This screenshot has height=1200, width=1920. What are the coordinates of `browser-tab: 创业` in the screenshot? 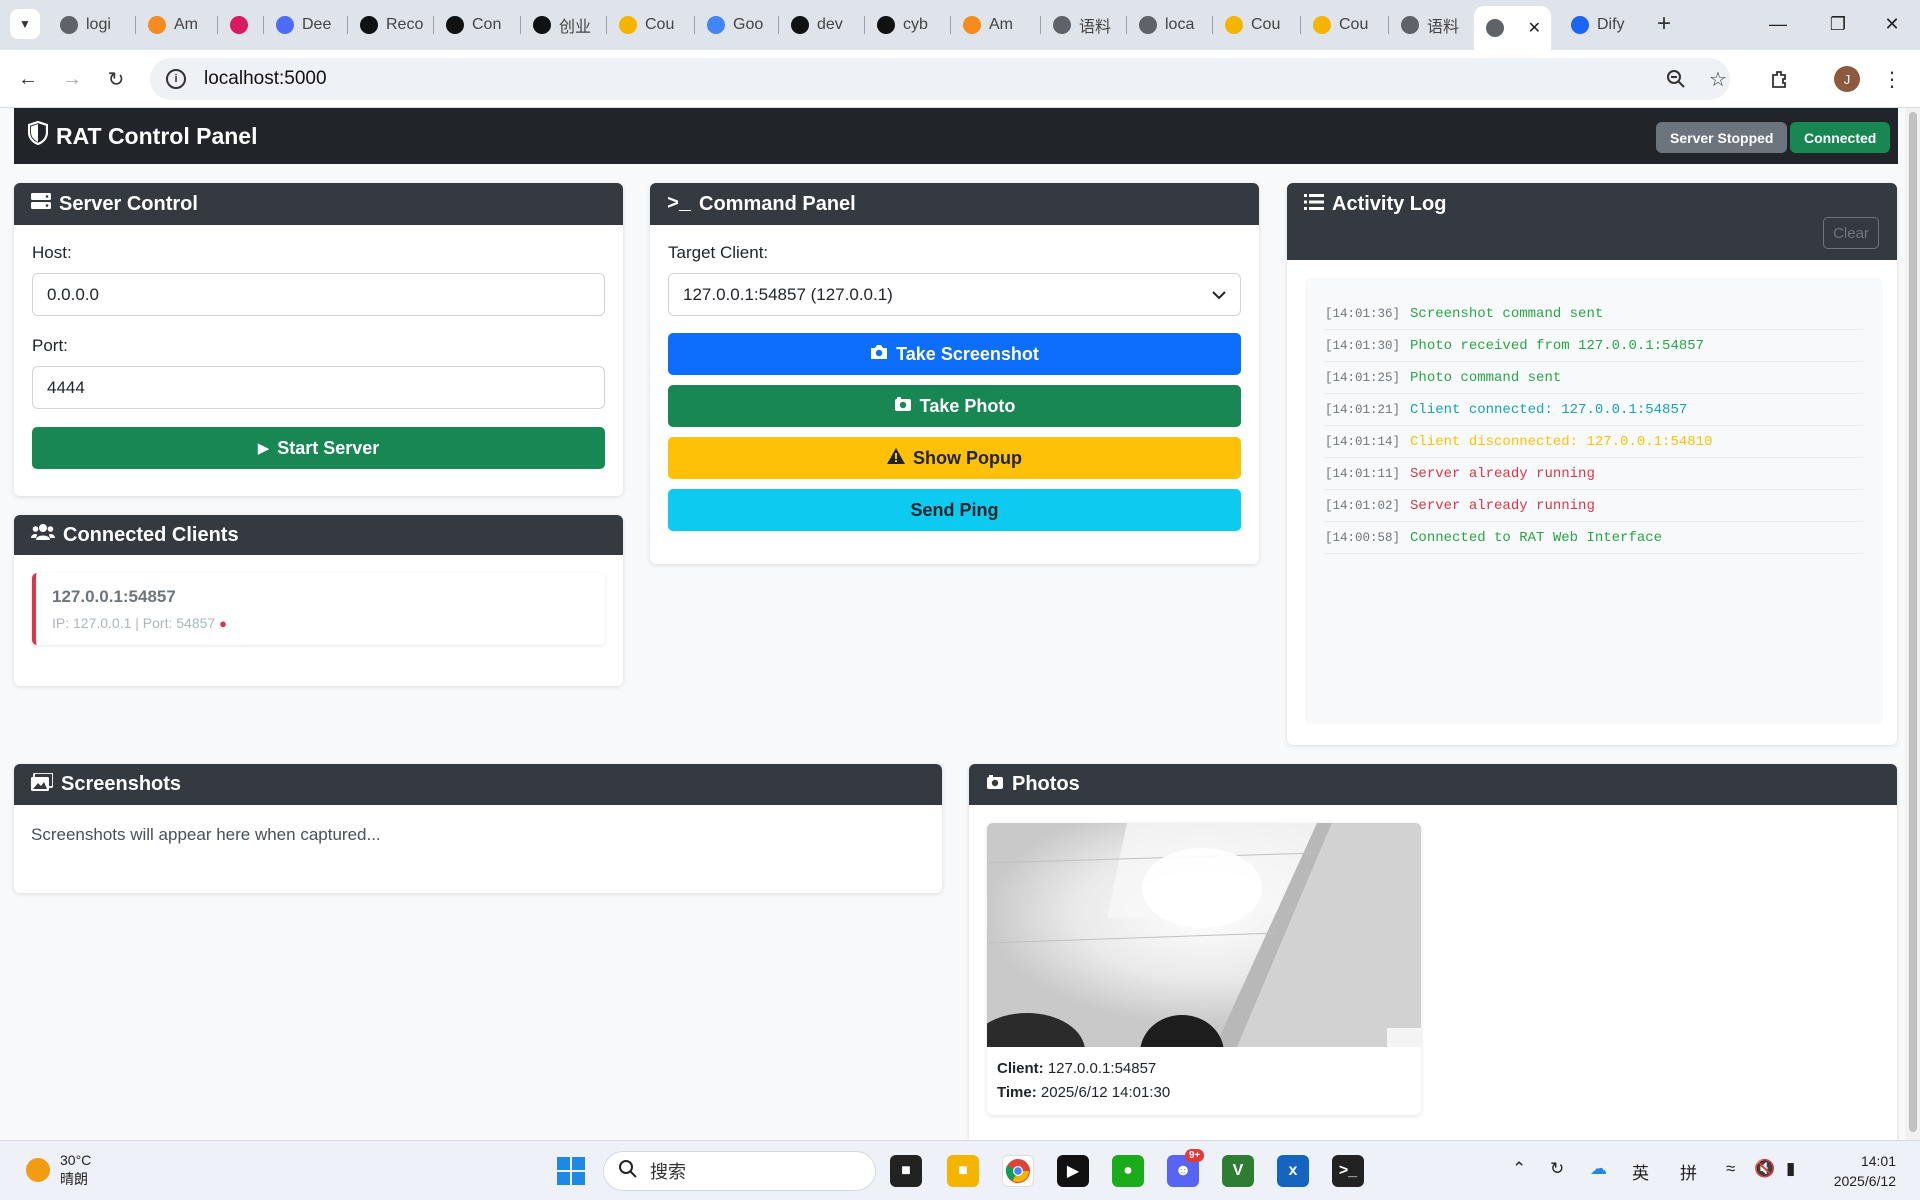 It's located at (564, 25).